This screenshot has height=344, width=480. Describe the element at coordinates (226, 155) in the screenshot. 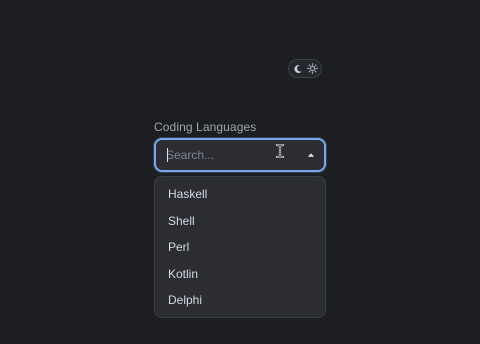

I see `search-input` at that location.